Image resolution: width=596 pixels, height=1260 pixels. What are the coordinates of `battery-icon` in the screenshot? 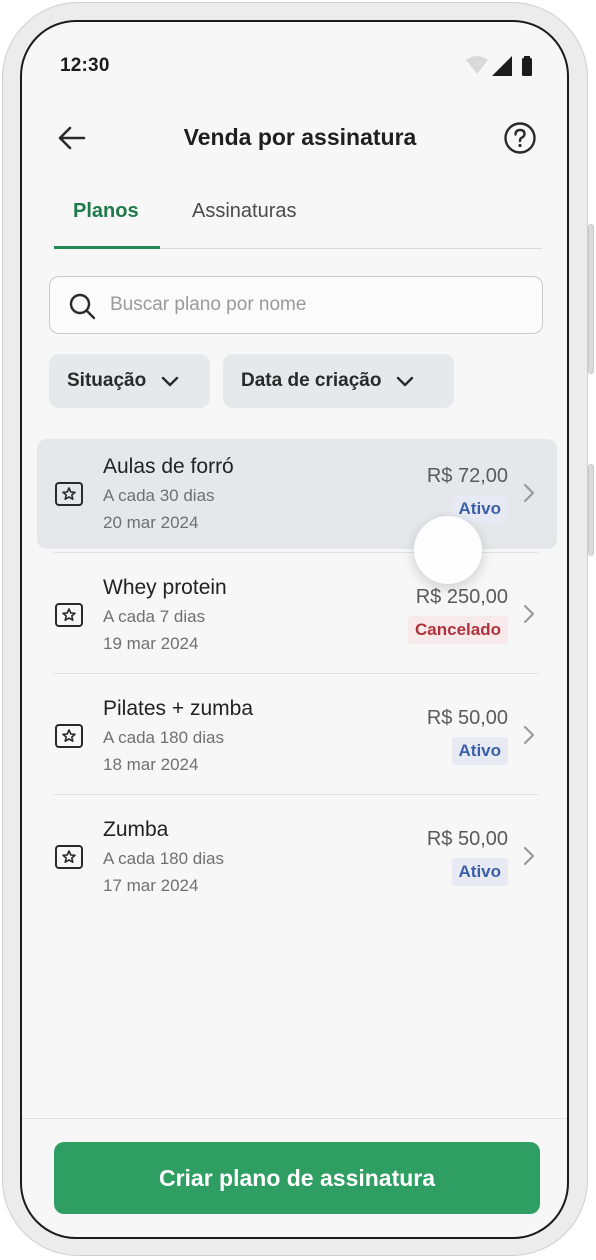 It's located at (527, 67).